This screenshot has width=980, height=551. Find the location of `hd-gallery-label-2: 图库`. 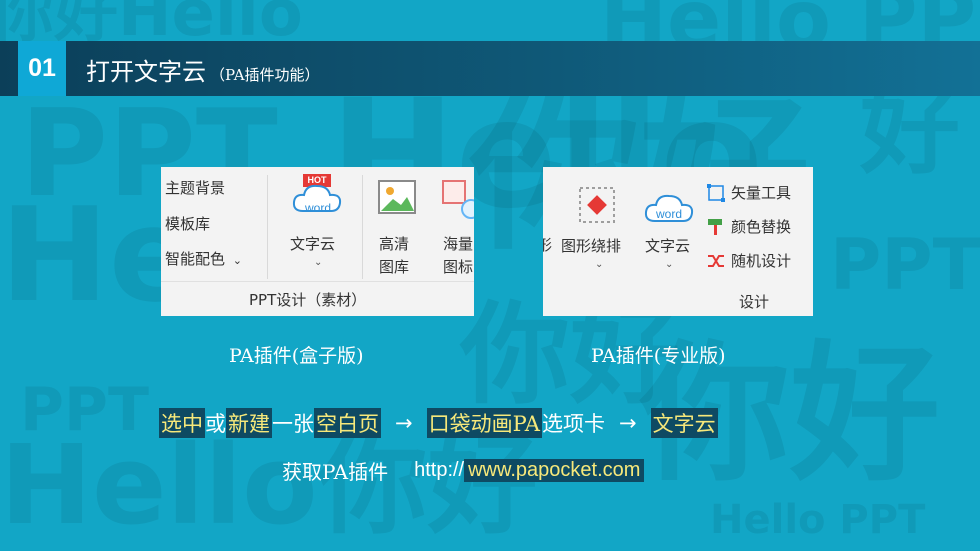

hd-gallery-label-2: 图库 is located at coordinates (394, 267).